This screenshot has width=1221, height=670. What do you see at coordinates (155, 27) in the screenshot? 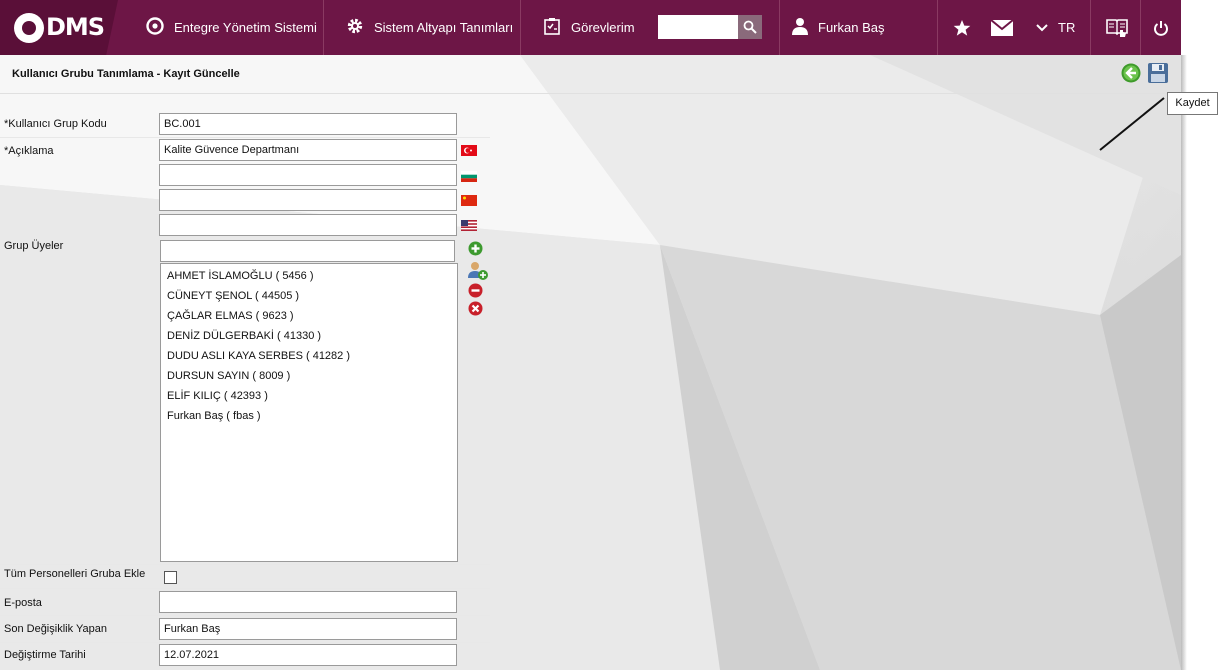
I see `qdms-icon` at bounding box center [155, 27].